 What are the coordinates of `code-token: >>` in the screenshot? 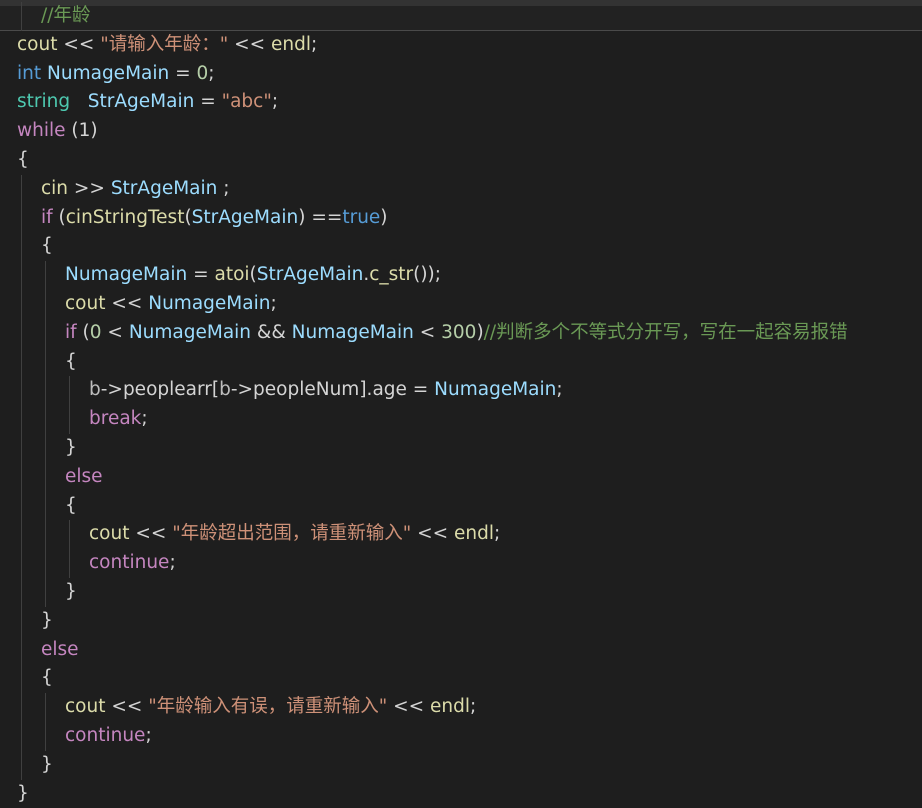 It's located at (89, 188).